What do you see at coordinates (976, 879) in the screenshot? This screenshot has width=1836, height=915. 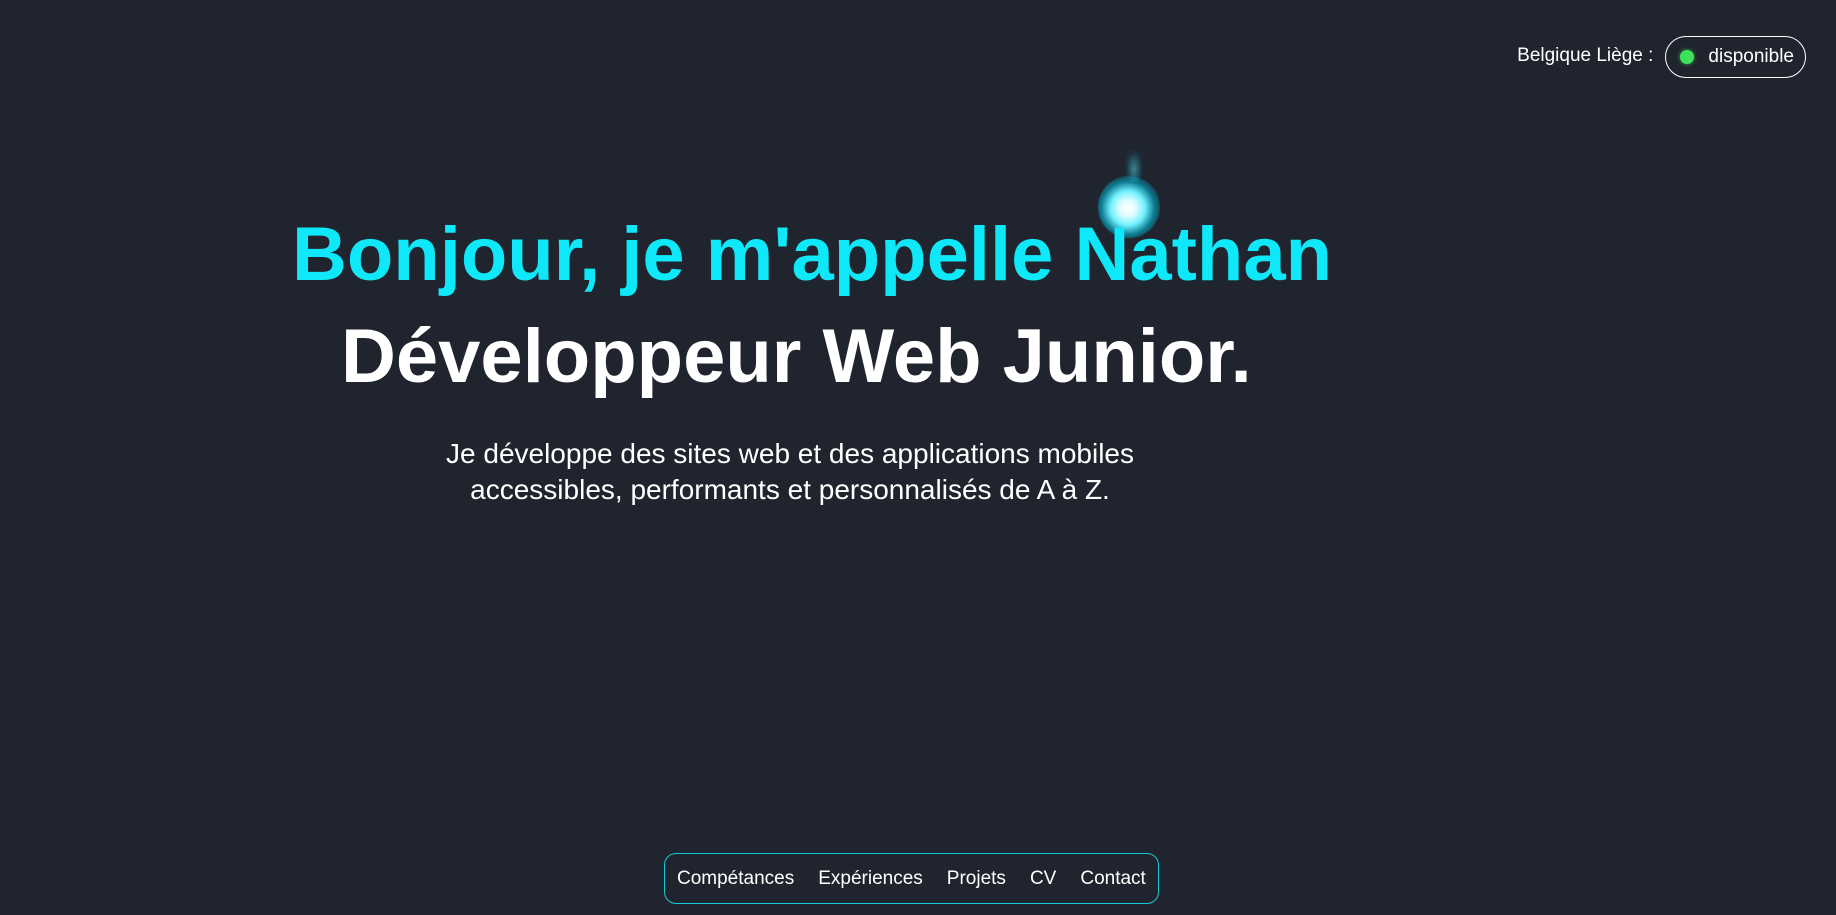 I see `nav-link-projets: Projets` at bounding box center [976, 879].